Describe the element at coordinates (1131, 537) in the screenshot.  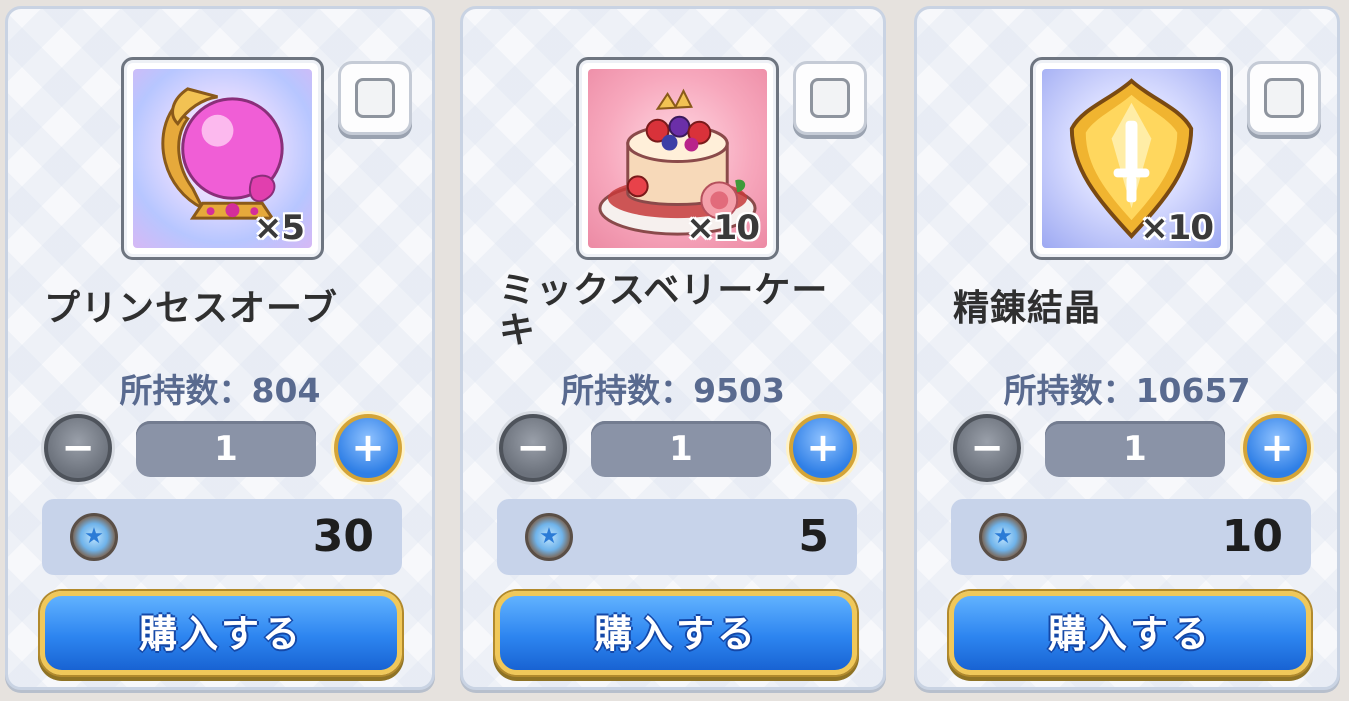
I see `price-box: ★ 10` at that location.